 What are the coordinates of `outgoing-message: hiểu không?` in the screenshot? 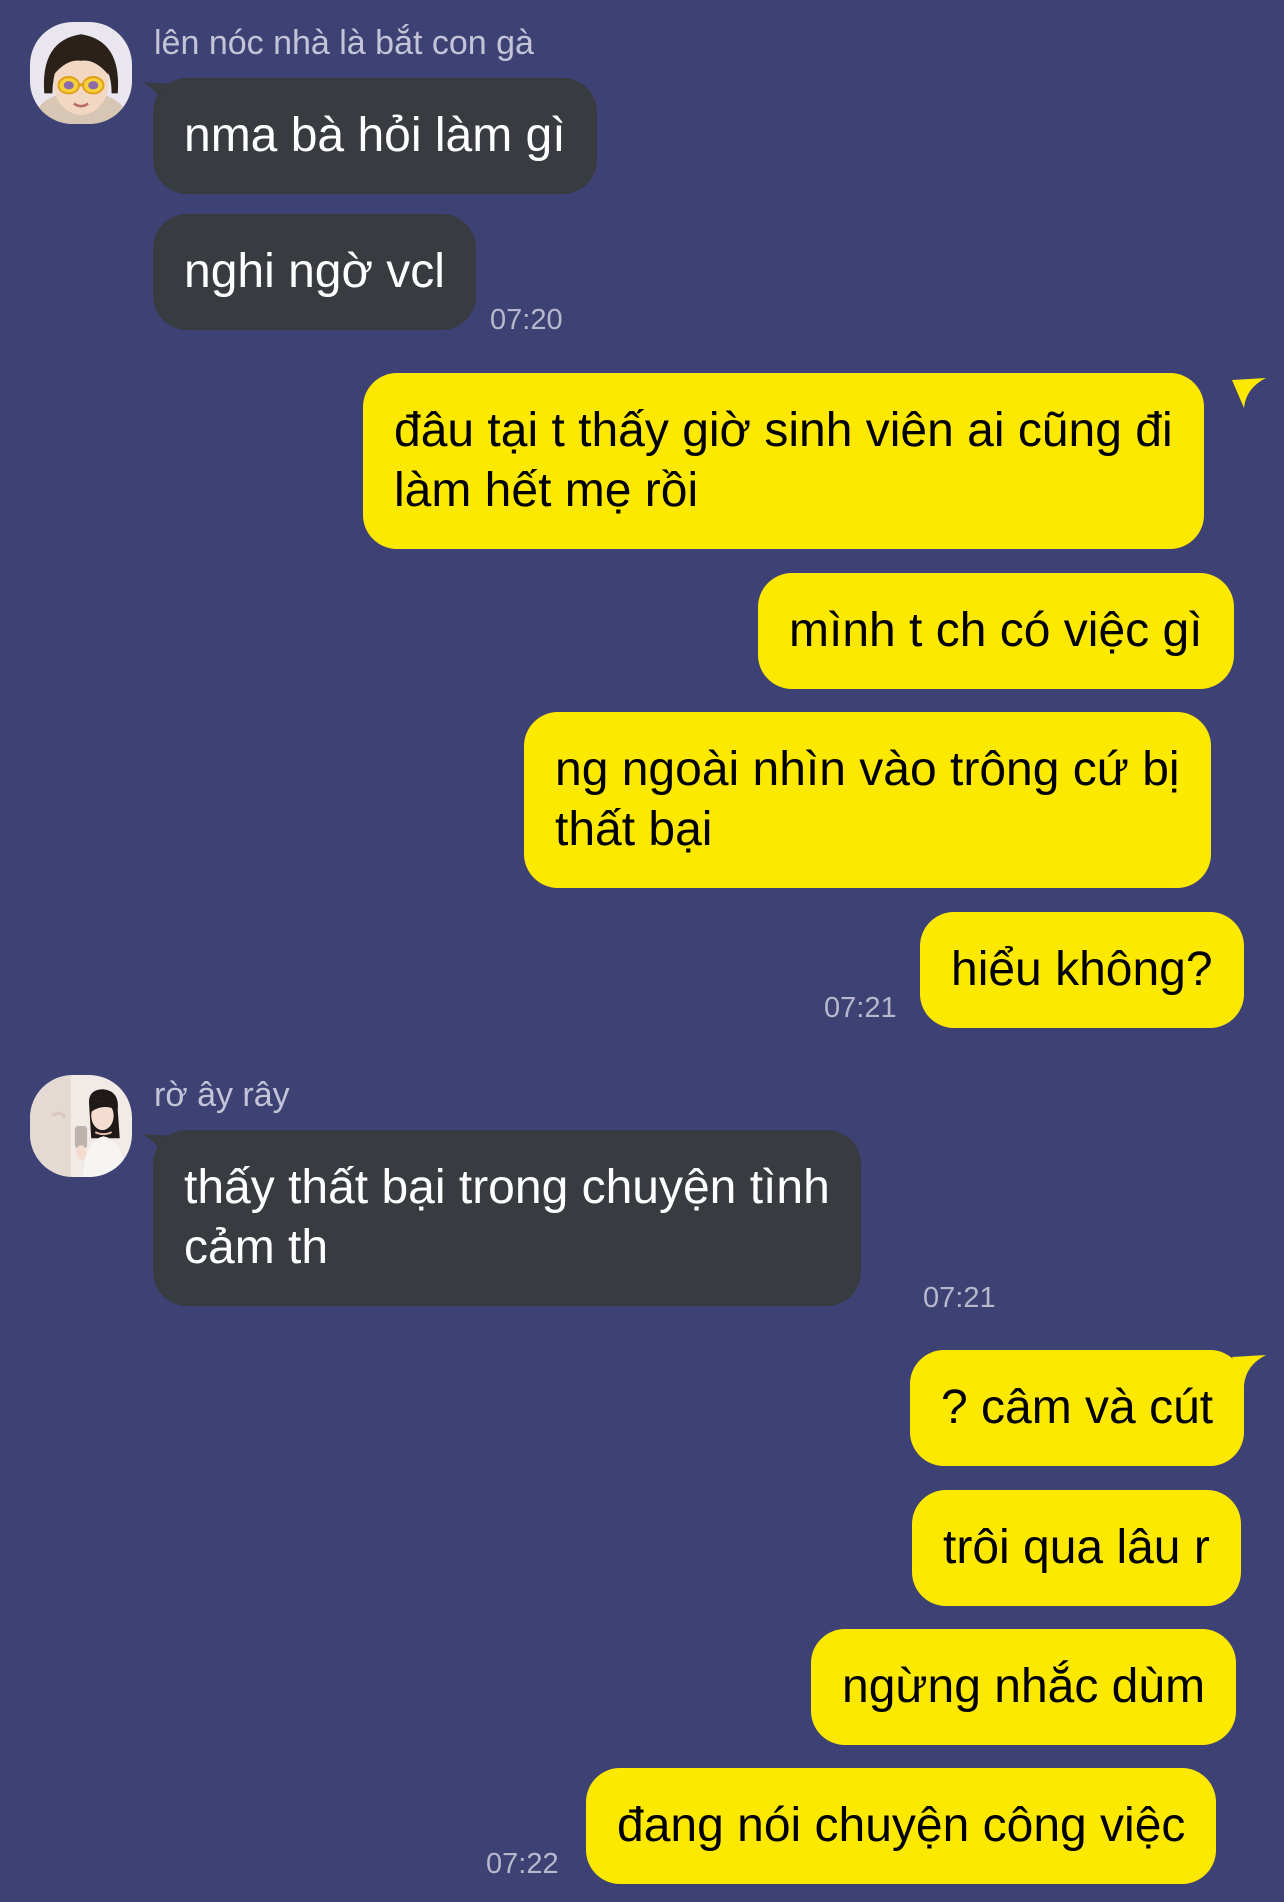 It's located at (1082, 970).